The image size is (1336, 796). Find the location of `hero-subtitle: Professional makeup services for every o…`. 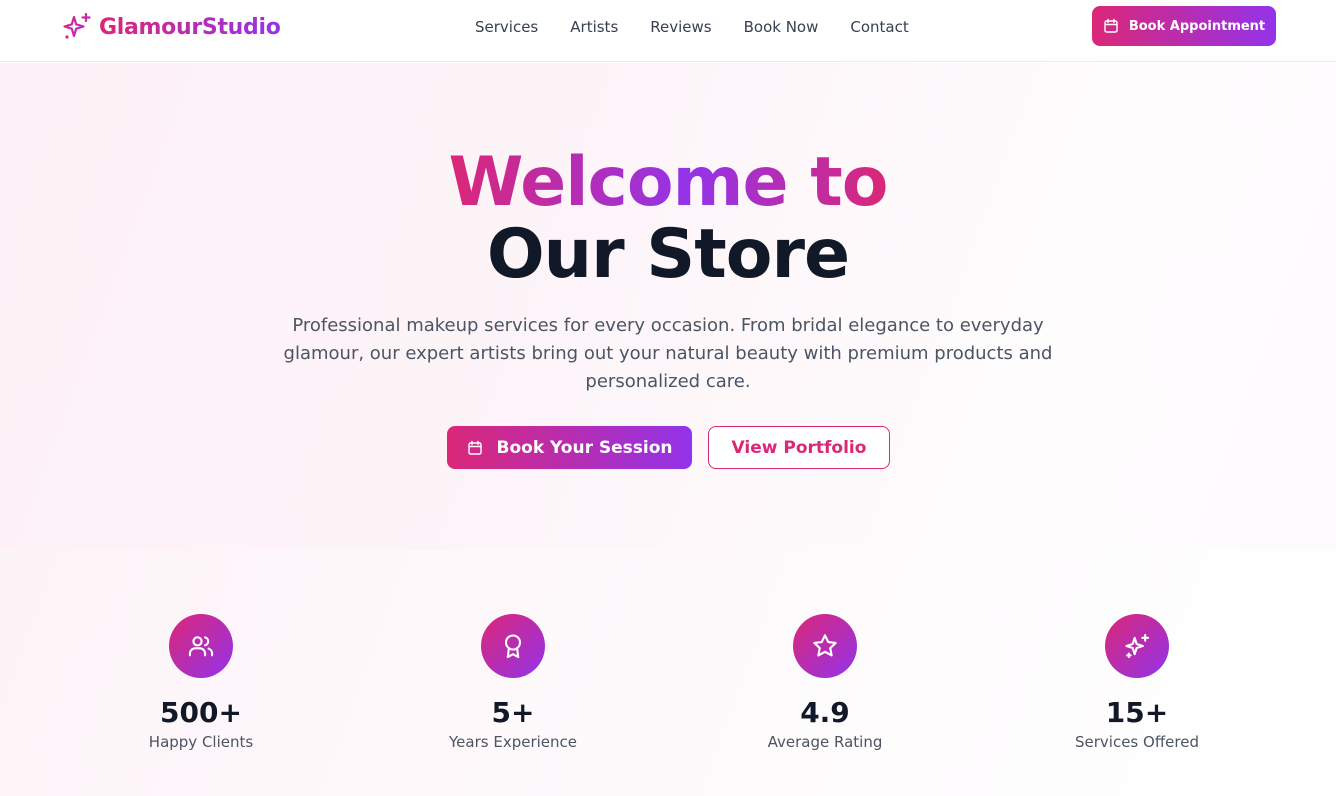

hero-subtitle: Professional makeup services for every o… is located at coordinates (668, 353).